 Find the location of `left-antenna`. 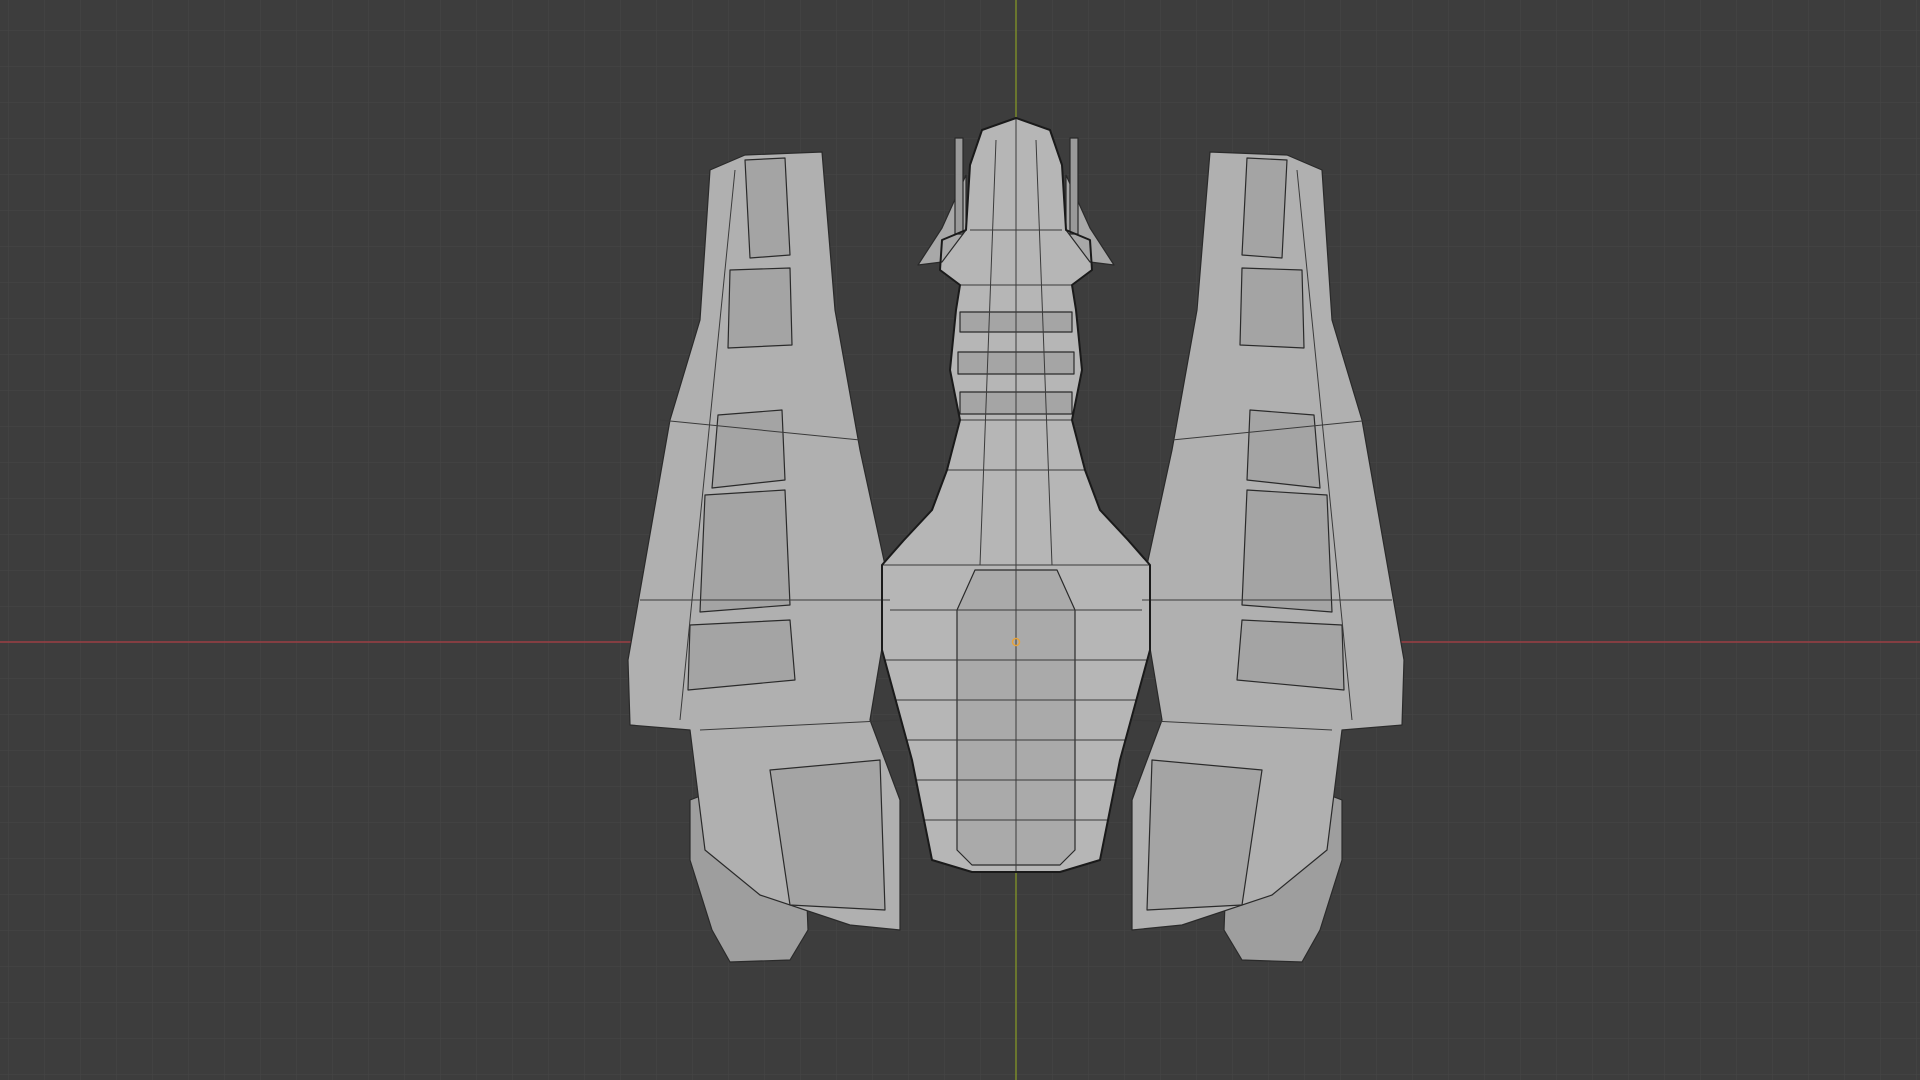

left-antenna is located at coordinates (959, 186).